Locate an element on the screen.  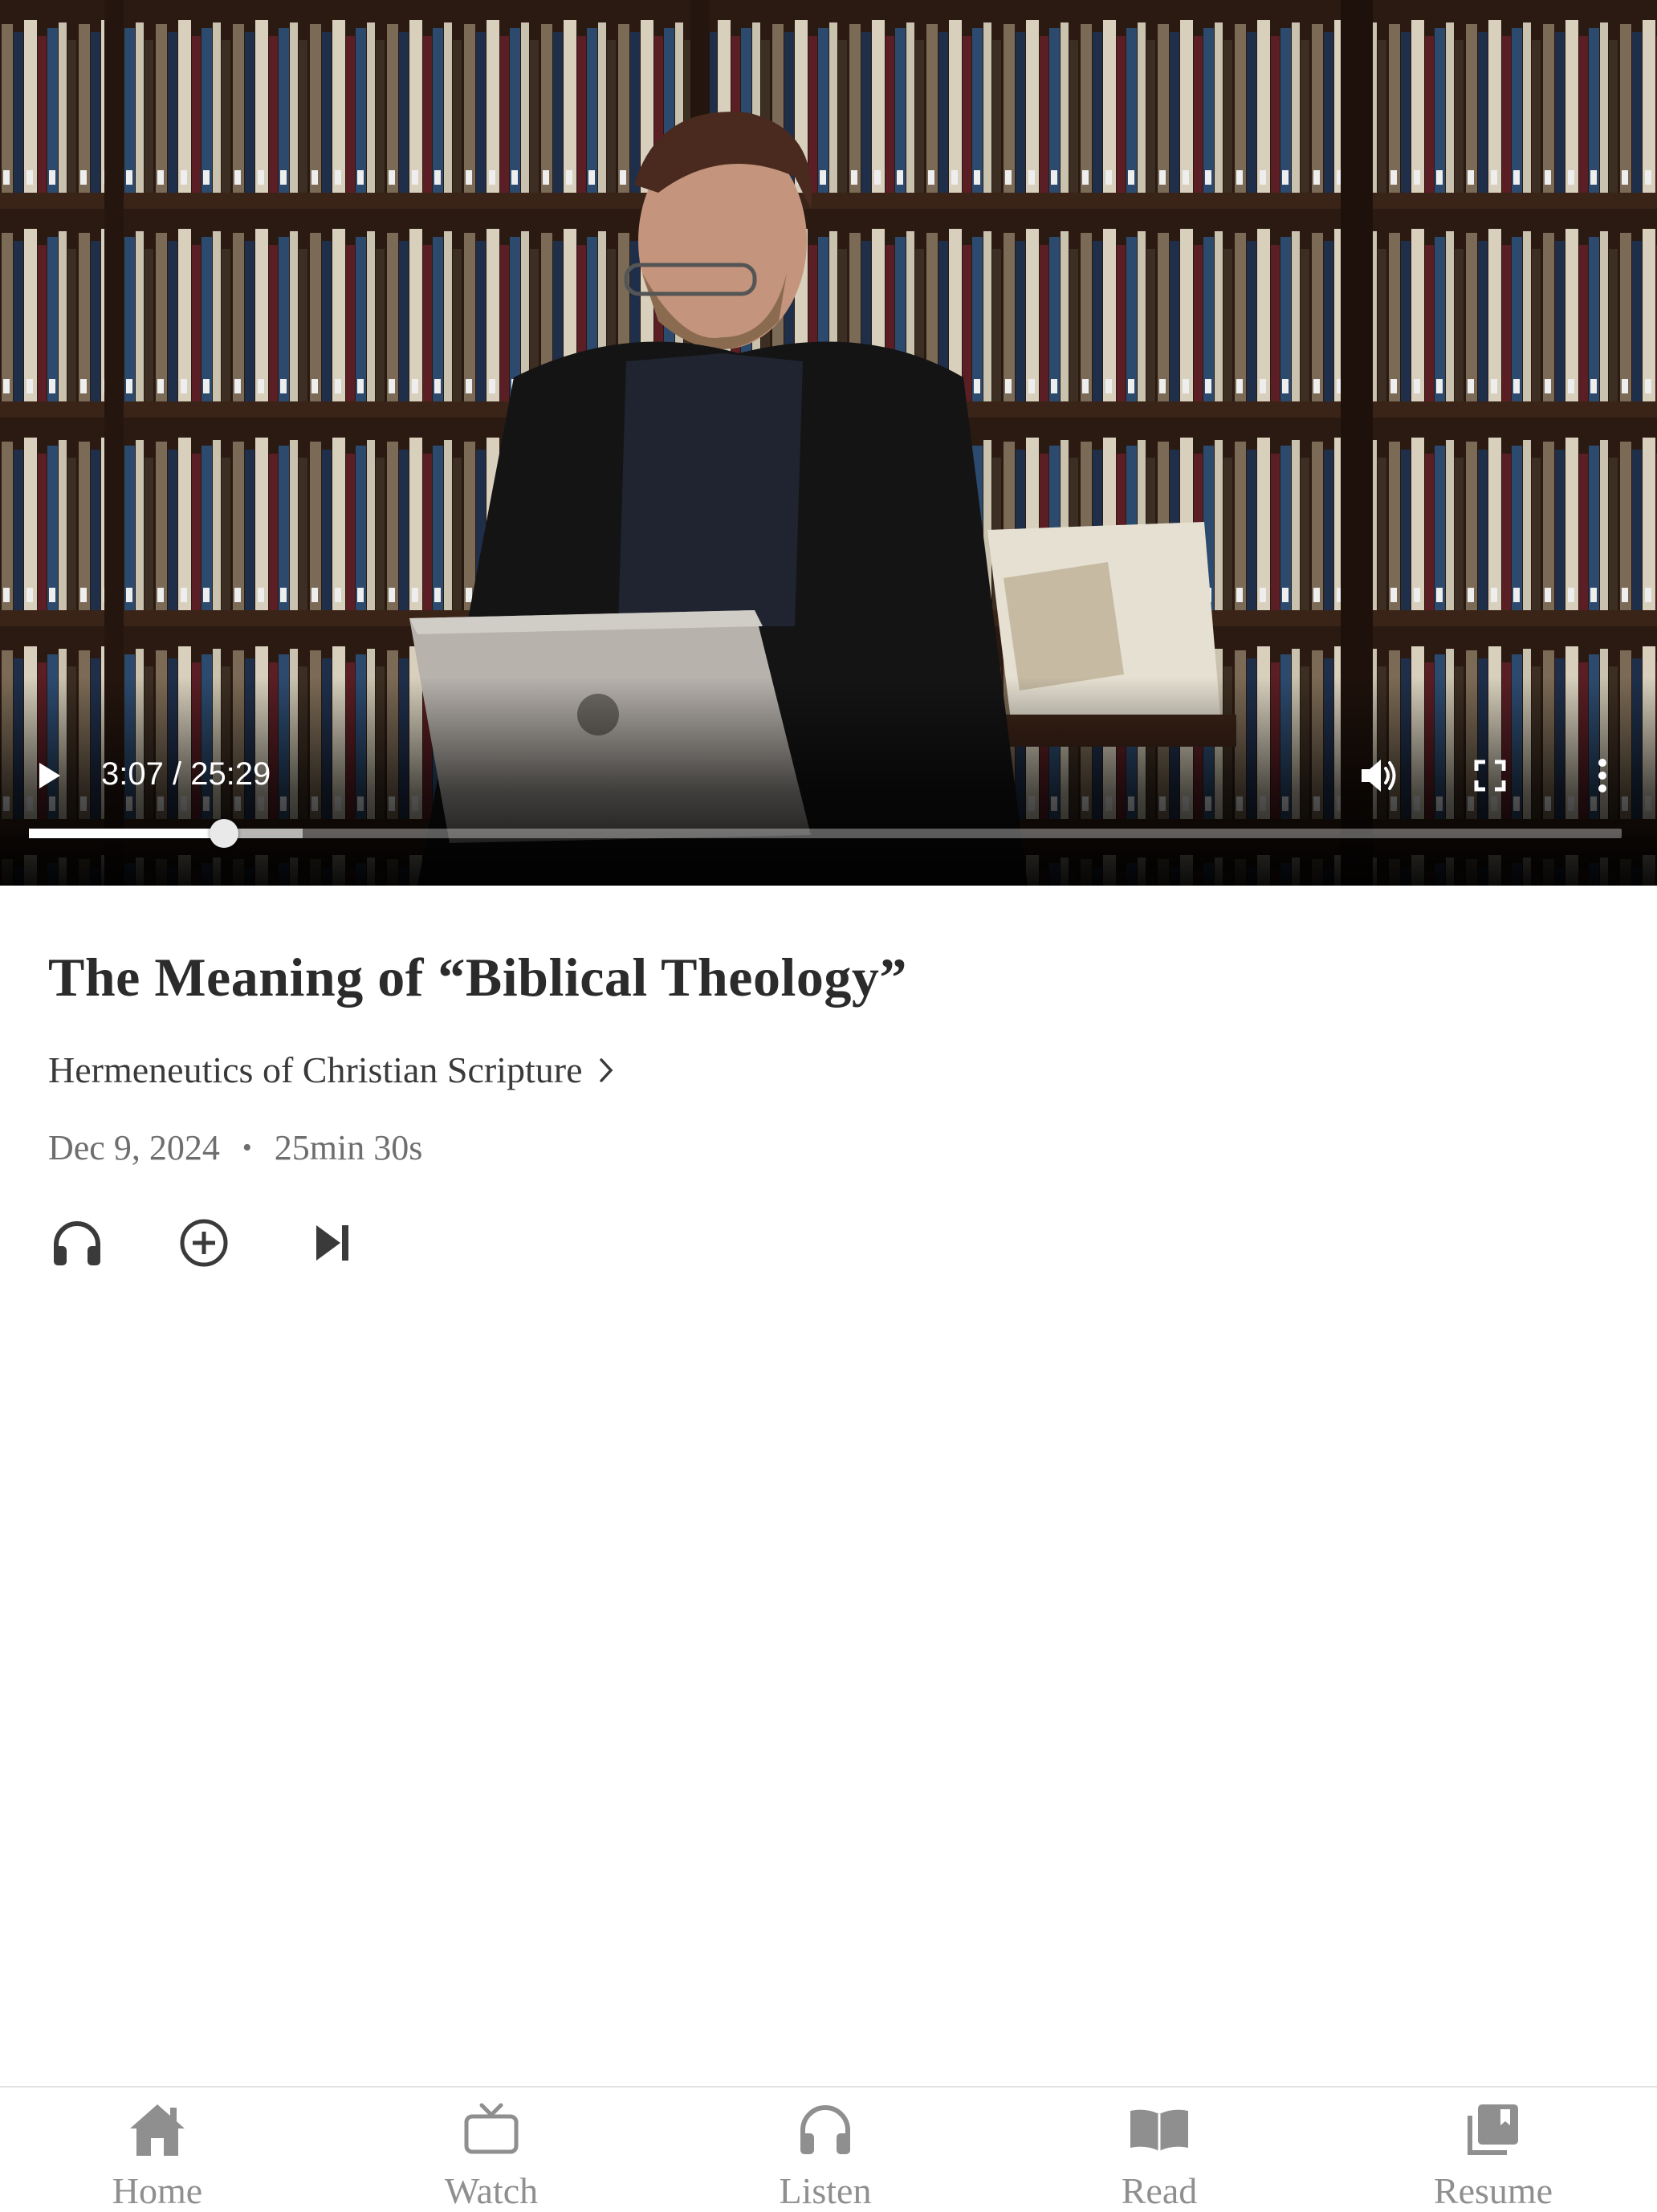
library-icon is located at coordinates (1493, 2129).